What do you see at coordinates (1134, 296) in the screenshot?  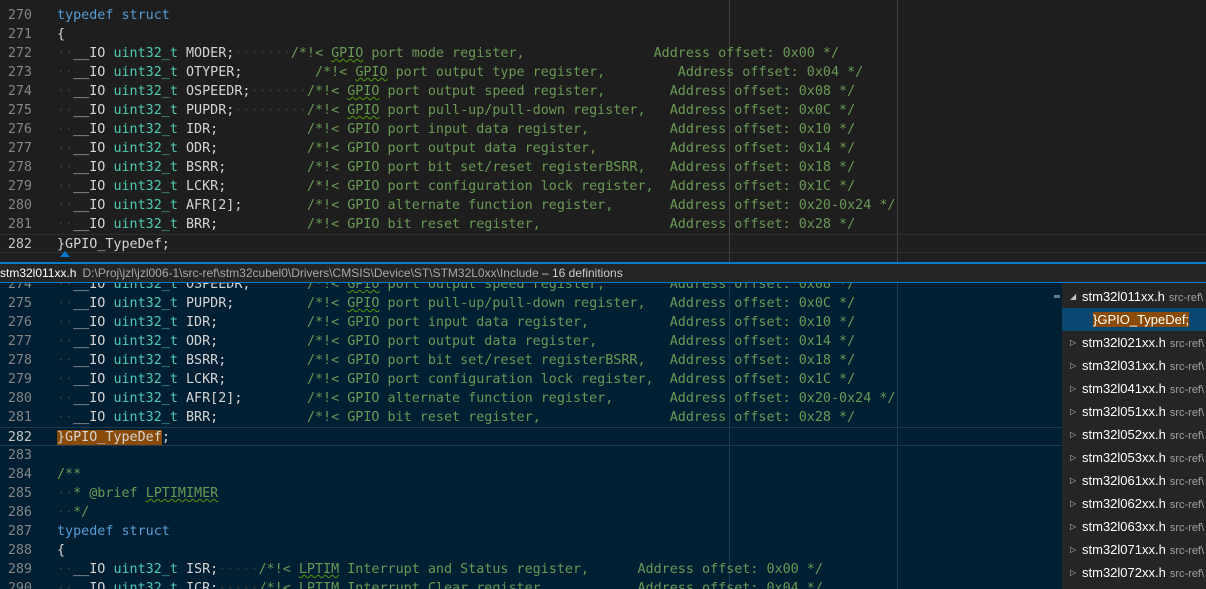 I see `tree-file-item: ◢ stm32l011xx.h src-ref\` at bounding box center [1134, 296].